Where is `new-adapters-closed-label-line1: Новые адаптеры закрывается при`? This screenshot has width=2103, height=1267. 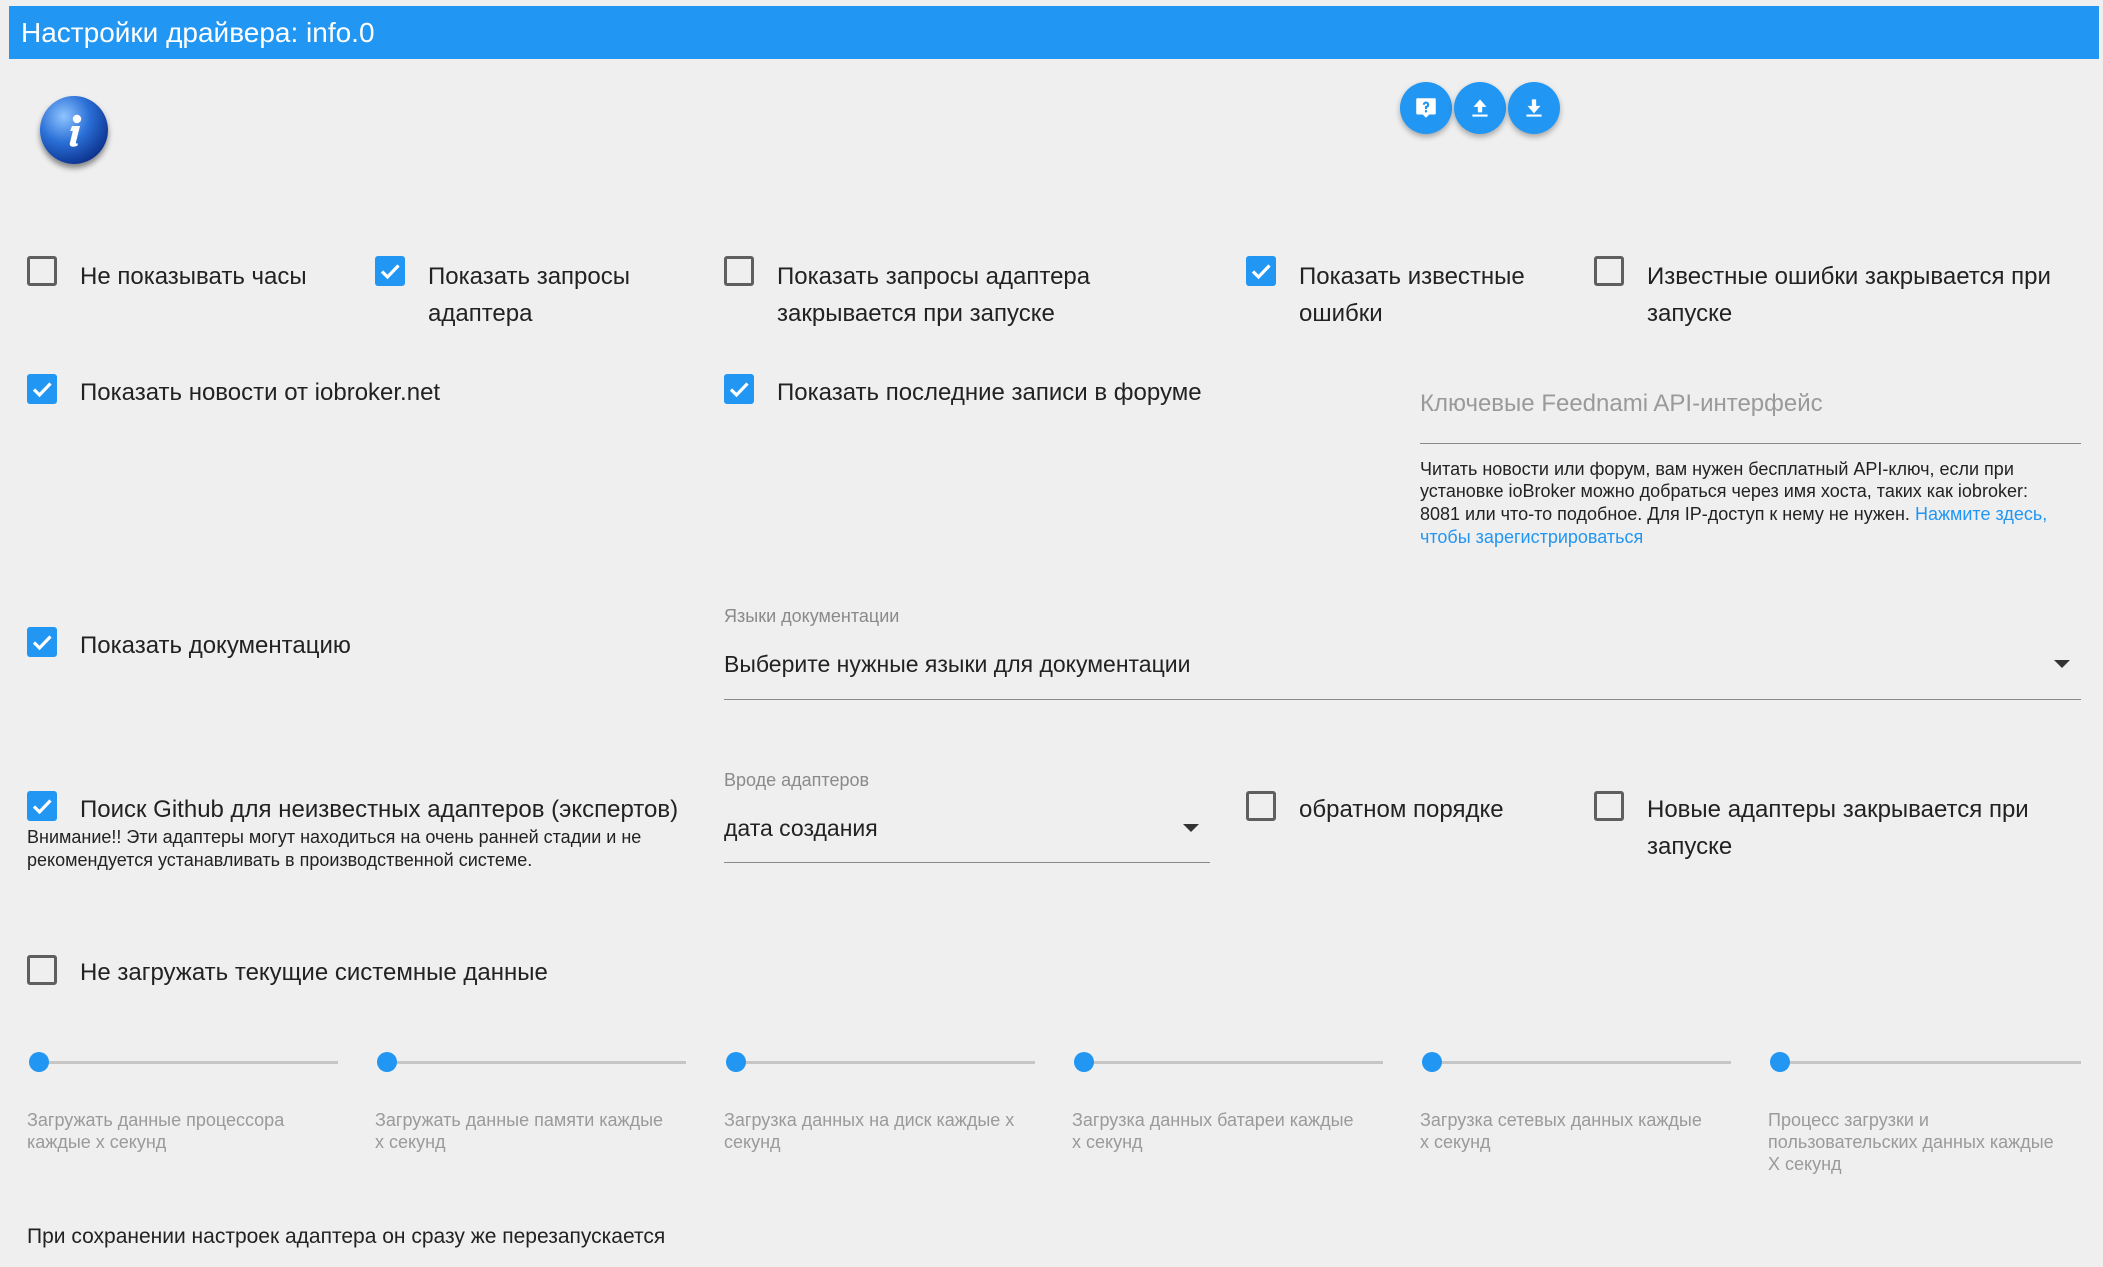 new-adapters-closed-label-line1: Новые адаптеры закрывается при is located at coordinates (1838, 809).